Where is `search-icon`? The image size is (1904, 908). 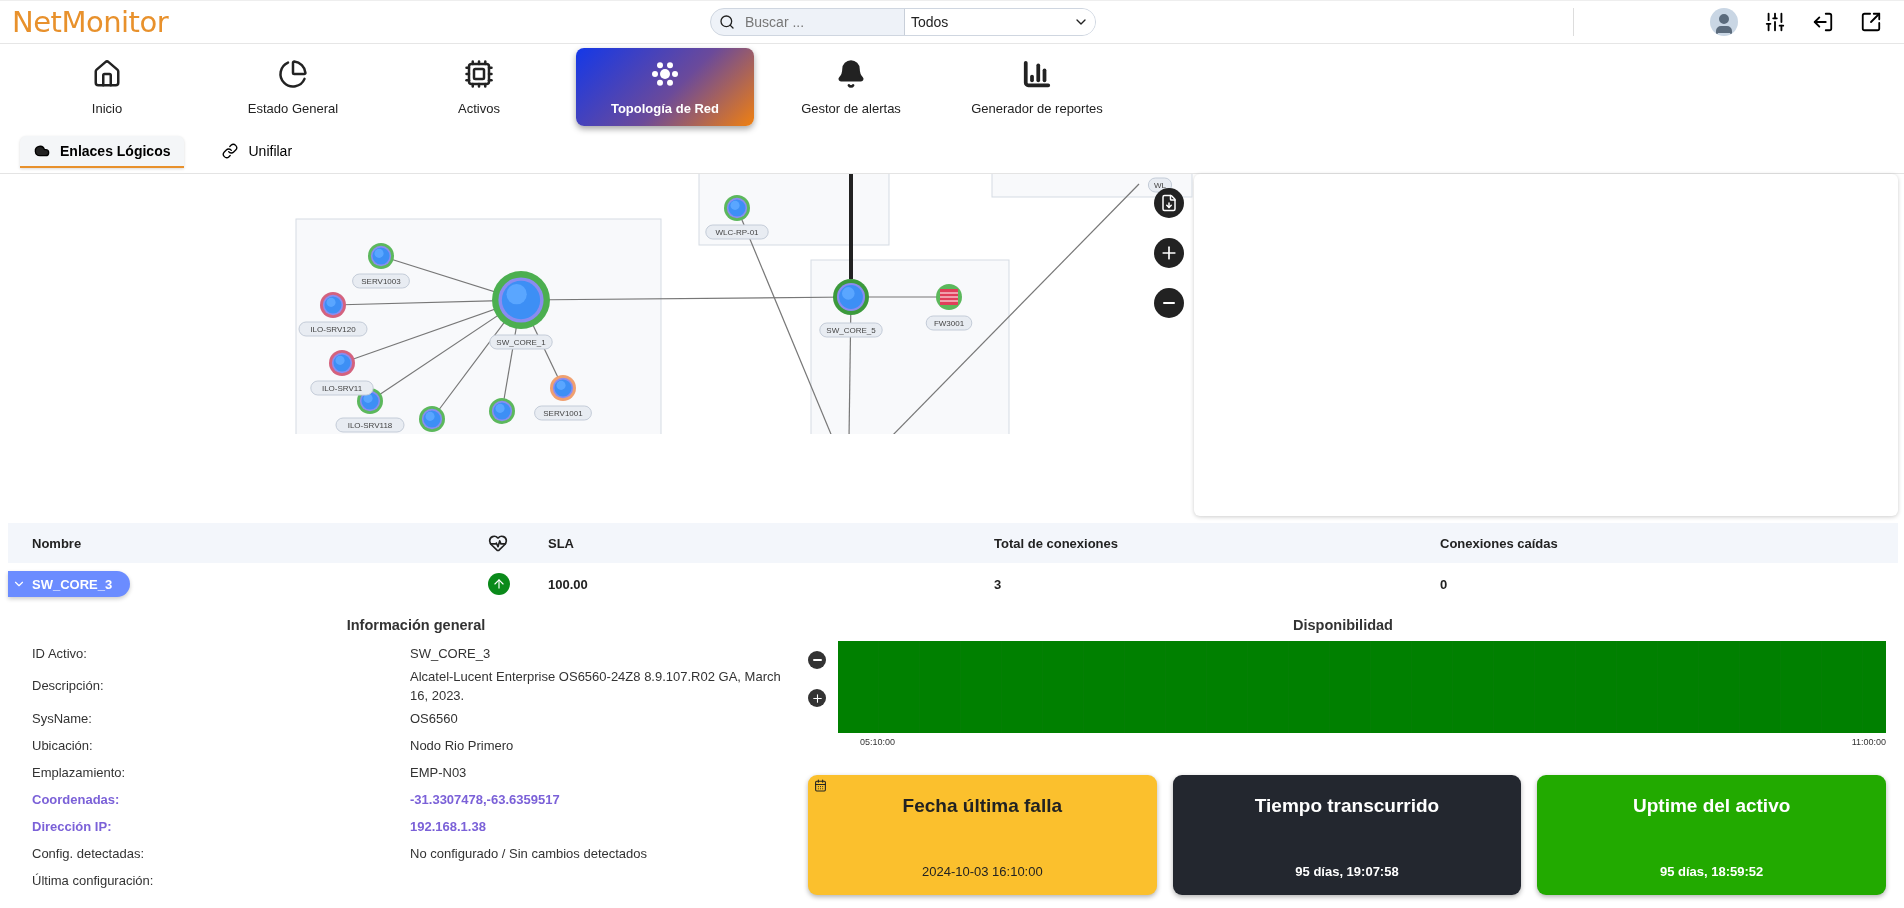
search-icon is located at coordinates (727, 22).